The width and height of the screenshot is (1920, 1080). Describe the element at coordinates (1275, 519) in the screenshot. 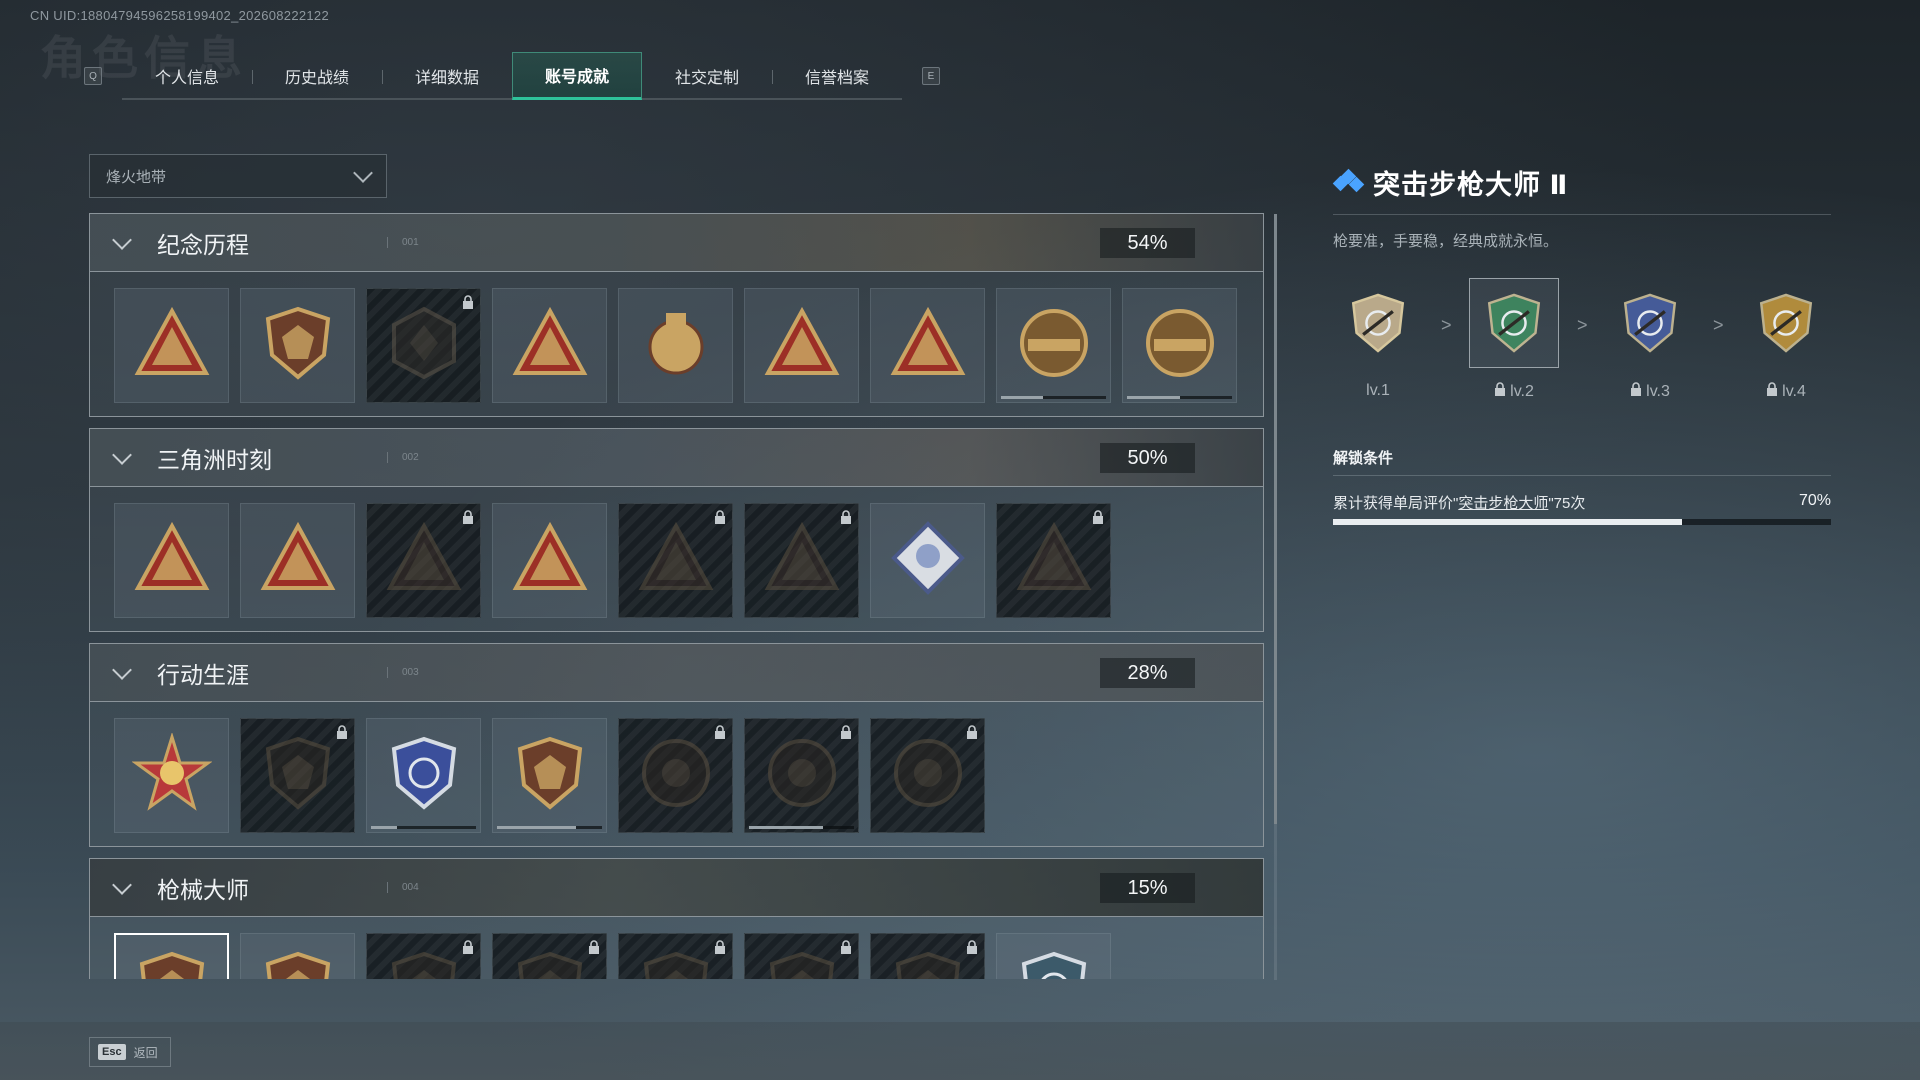

I see `scrollbar-thumb` at that location.